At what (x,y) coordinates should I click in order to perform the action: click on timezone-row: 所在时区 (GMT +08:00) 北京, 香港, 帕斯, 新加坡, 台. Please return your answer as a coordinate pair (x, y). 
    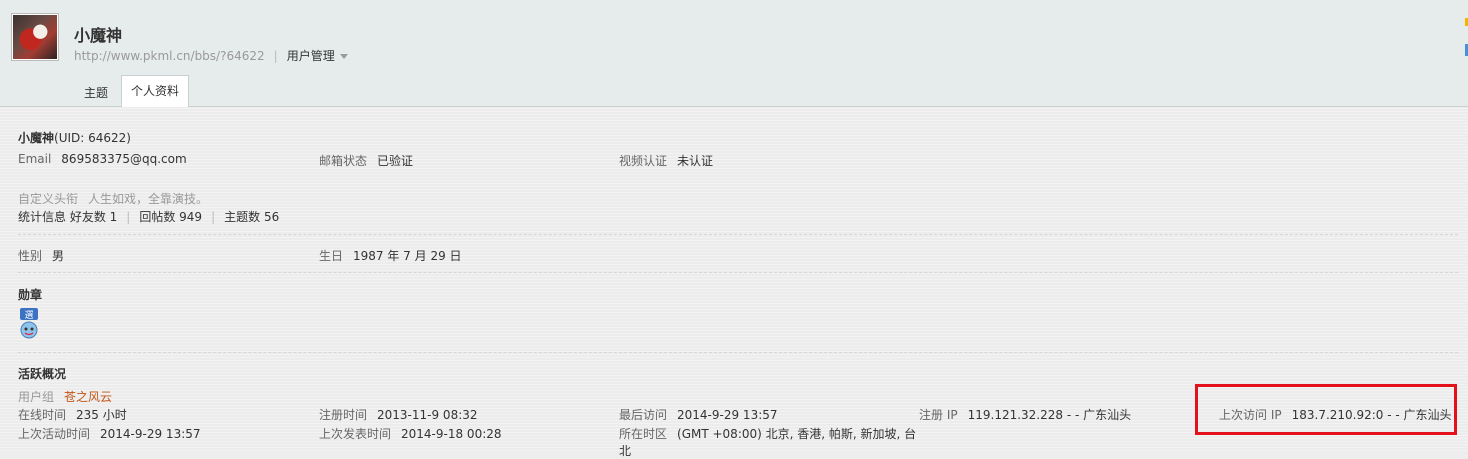
    Looking at the image, I should click on (767, 433).